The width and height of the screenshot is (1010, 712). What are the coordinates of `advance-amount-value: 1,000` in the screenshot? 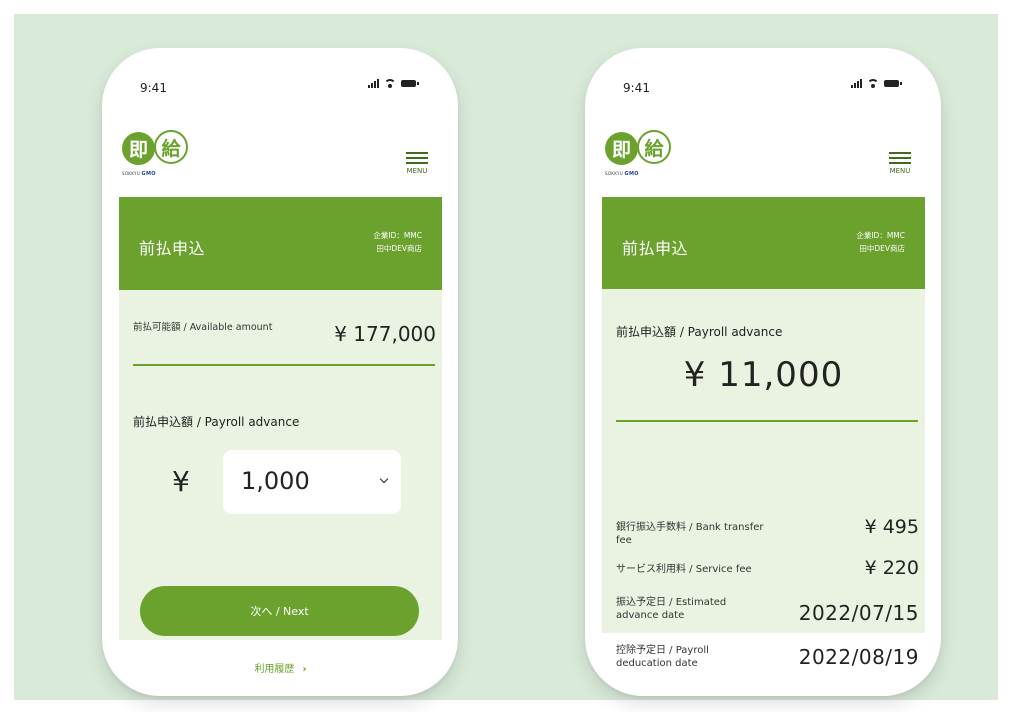 It's located at (275, 481).